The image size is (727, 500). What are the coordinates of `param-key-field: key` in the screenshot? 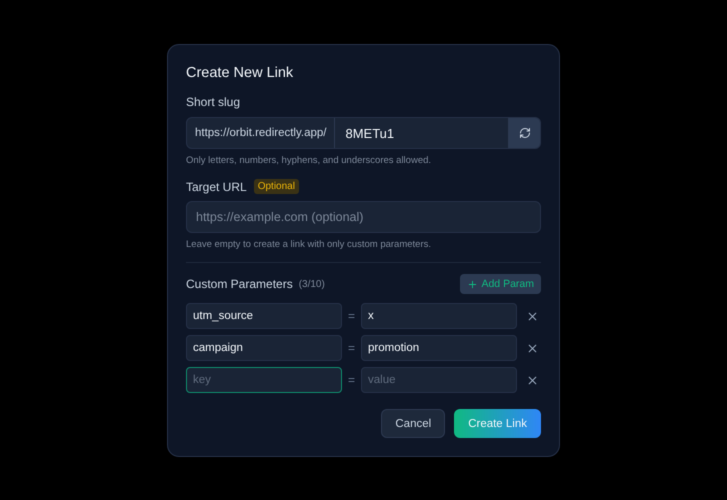 It's located at (264, 380).